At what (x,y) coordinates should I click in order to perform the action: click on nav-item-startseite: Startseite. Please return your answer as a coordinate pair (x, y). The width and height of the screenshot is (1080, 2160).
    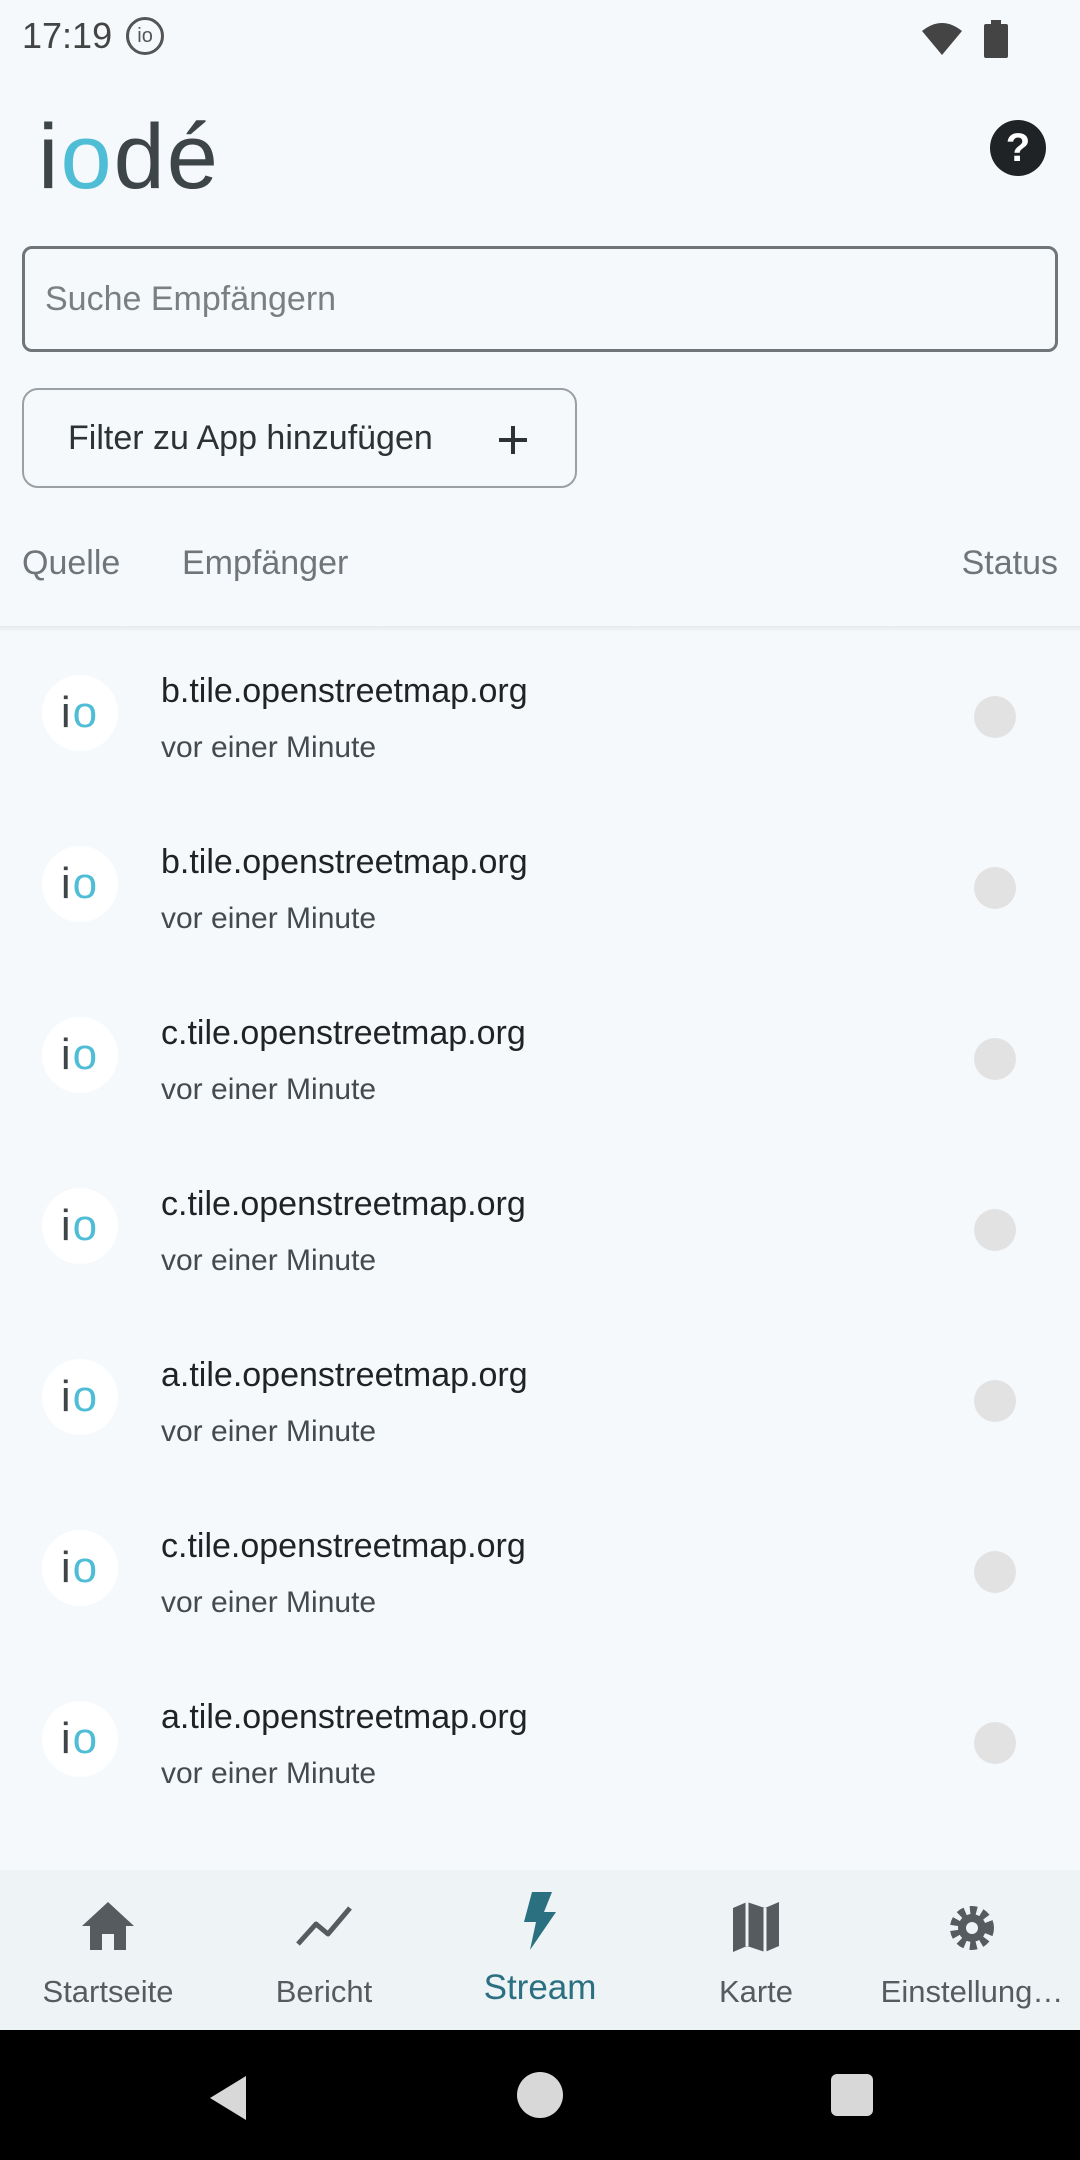
    Looking at the image, I should click on (108, 1950).